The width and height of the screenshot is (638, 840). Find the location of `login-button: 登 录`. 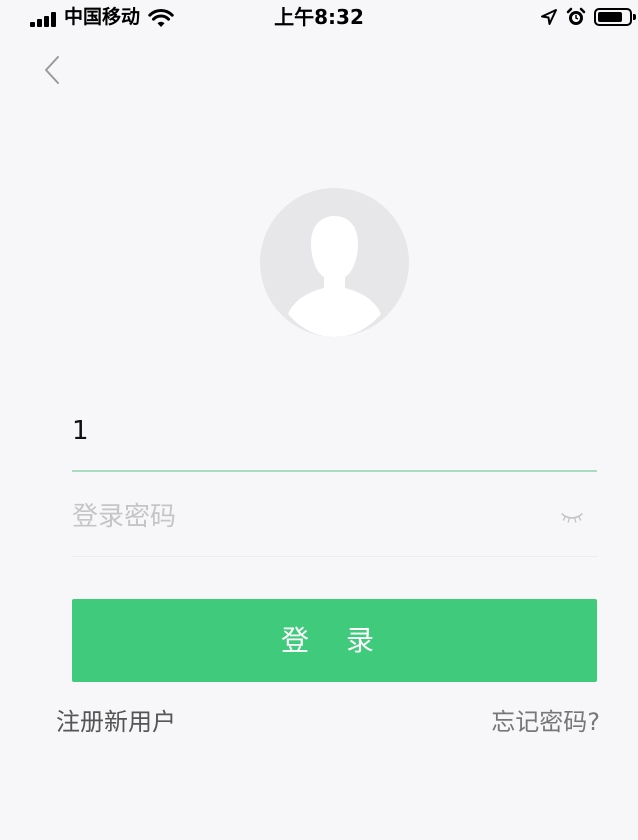

login-button: 登 录 is located at coordinates (334, 640).